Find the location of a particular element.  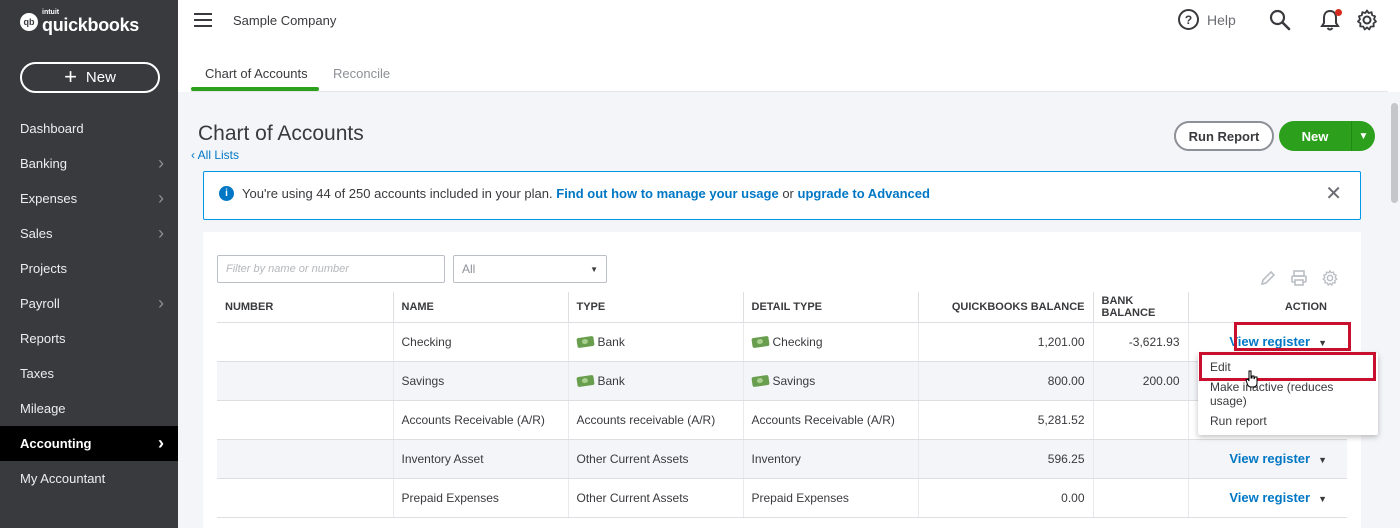

close-icon: ✕ is located at coordinates (1333, 194).